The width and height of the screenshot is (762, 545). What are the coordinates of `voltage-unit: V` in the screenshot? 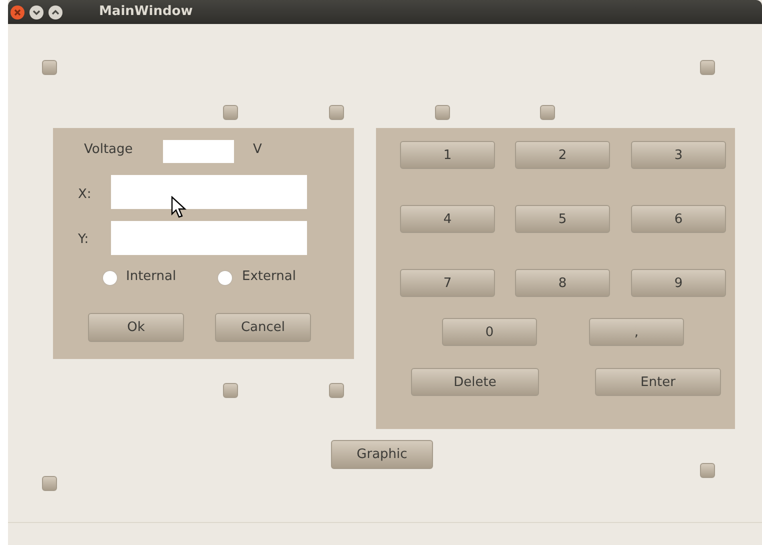 It's located at (257, 149).